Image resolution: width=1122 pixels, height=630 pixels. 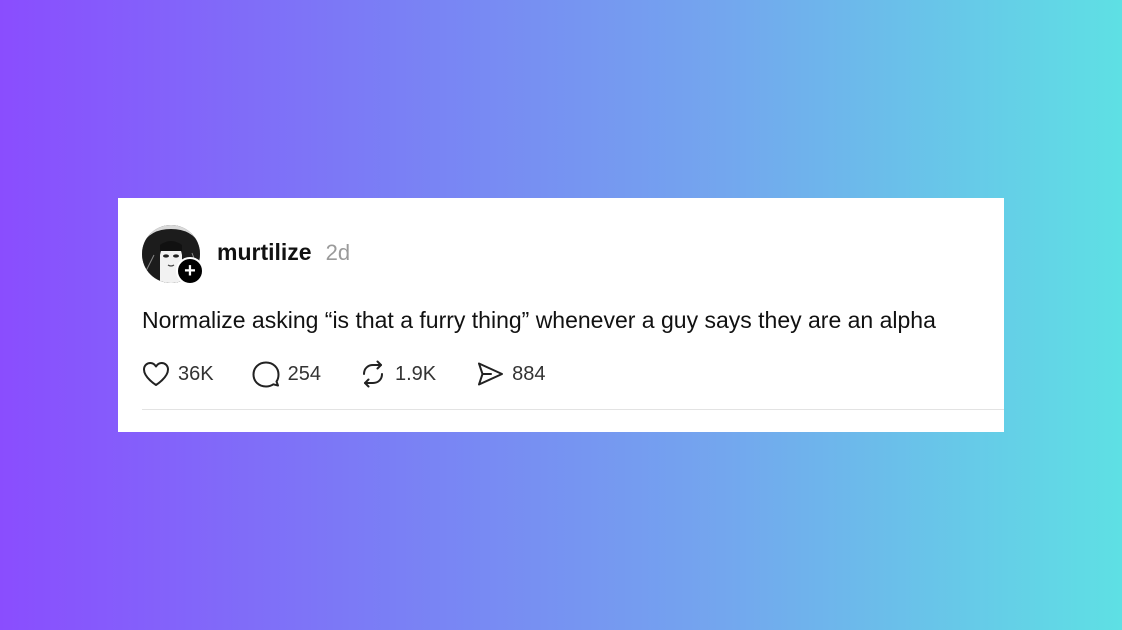 I want to click on avatar-container: +, so click(x=173, y=255).